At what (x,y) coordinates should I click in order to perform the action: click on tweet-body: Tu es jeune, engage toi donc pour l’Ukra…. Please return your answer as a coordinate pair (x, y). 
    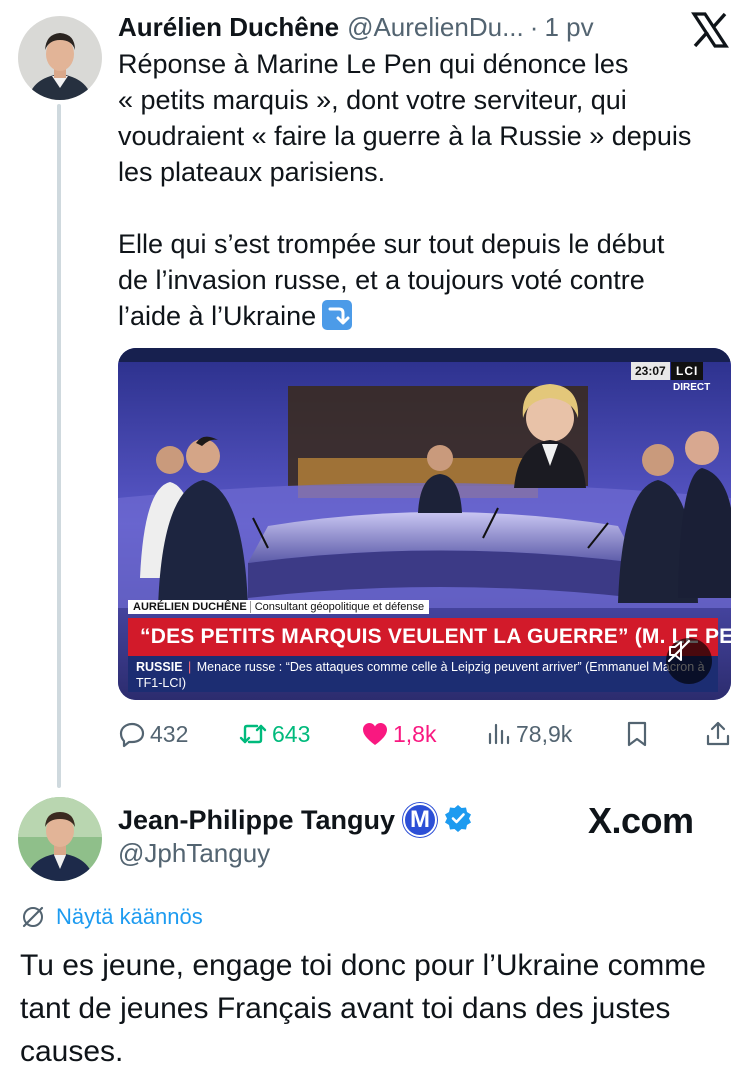
    Looking at the image, I should click on (363, 1008).